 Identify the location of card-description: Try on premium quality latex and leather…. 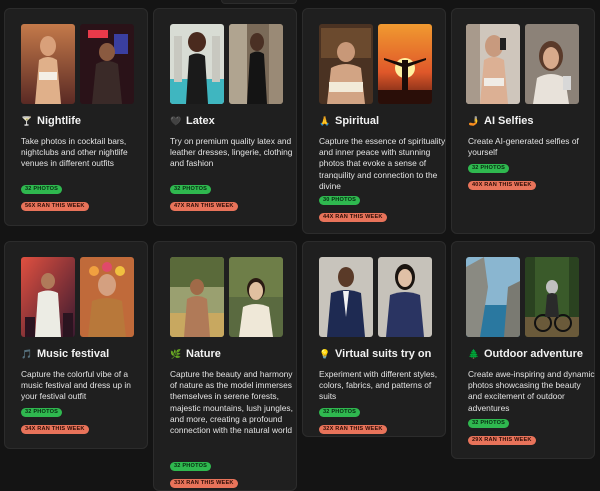
(231, 152).